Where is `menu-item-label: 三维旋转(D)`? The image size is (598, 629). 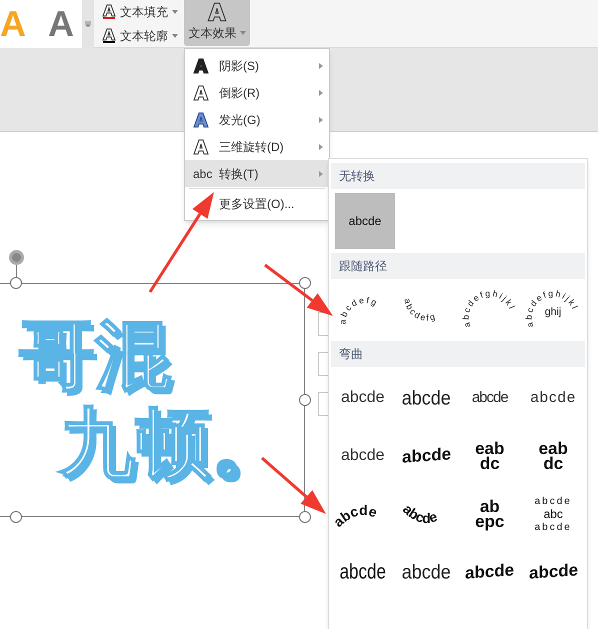
menu-item-label: 三维旋转(D) is located at coordinates (252, 147).